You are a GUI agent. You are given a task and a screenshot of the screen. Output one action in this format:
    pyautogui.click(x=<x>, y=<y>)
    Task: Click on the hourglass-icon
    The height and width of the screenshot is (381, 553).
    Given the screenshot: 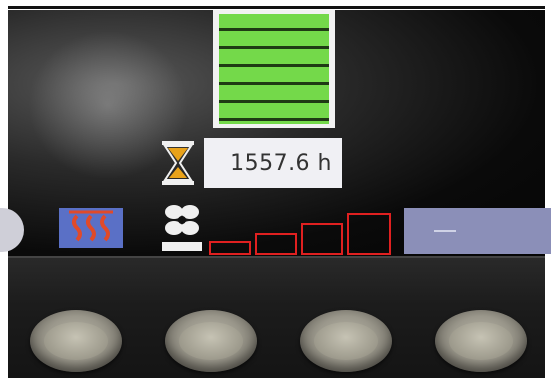 What is the action you would take?
    pyautogui.click(x=178, y=163)
    